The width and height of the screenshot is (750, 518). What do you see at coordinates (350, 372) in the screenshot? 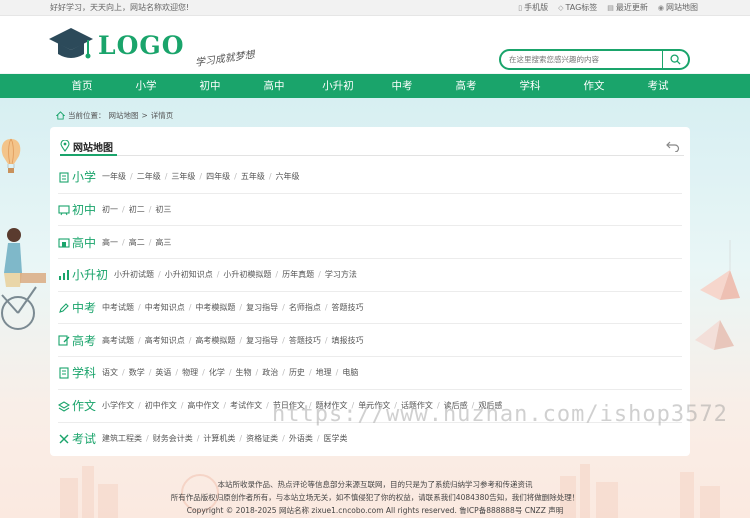
I see `link: 电脑` at bounding box center [350, 372].